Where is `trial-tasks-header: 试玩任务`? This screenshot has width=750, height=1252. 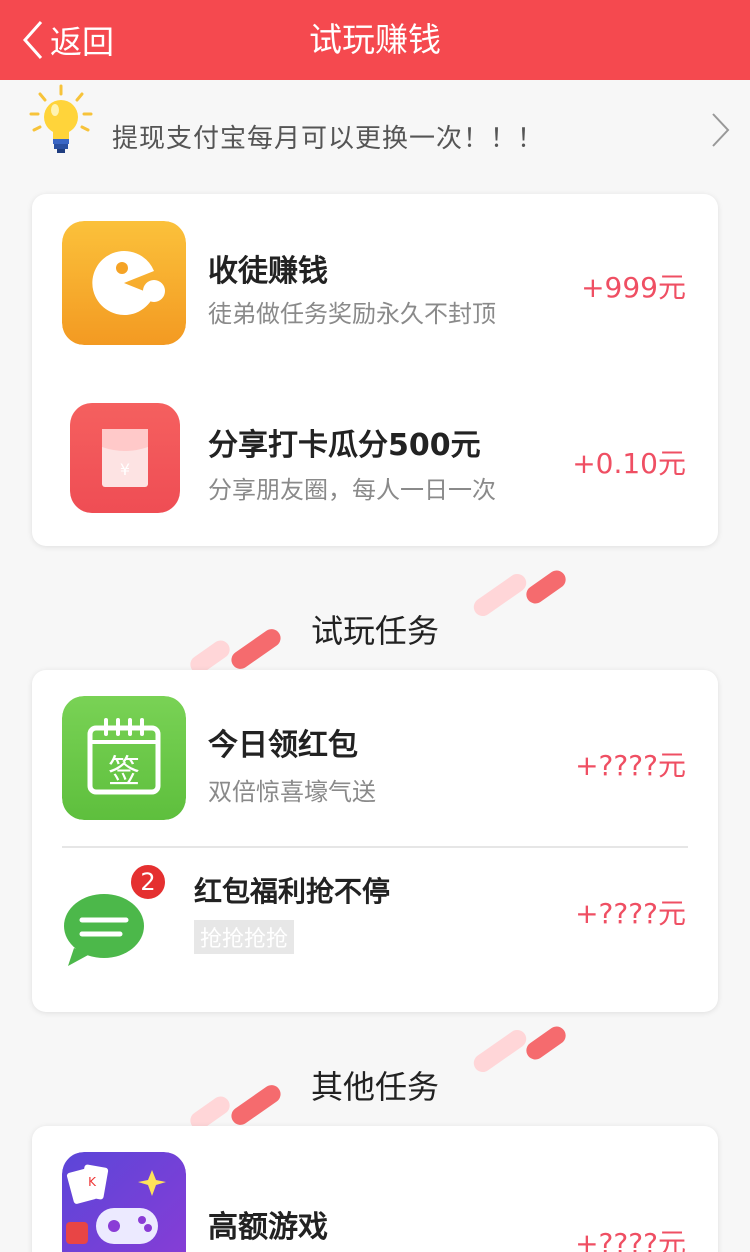 trial-tasks-header: 试玩任务 is located at coordinates (375, 620).